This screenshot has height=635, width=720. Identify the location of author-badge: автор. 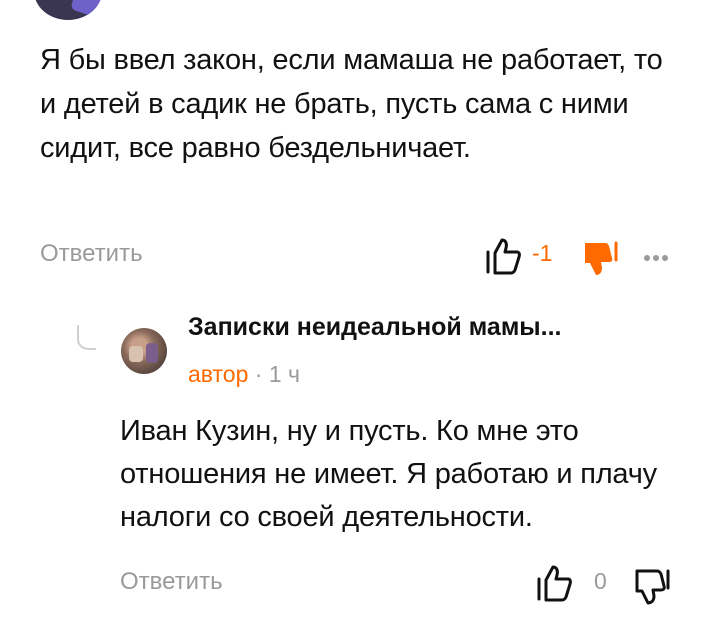
(218, 374).